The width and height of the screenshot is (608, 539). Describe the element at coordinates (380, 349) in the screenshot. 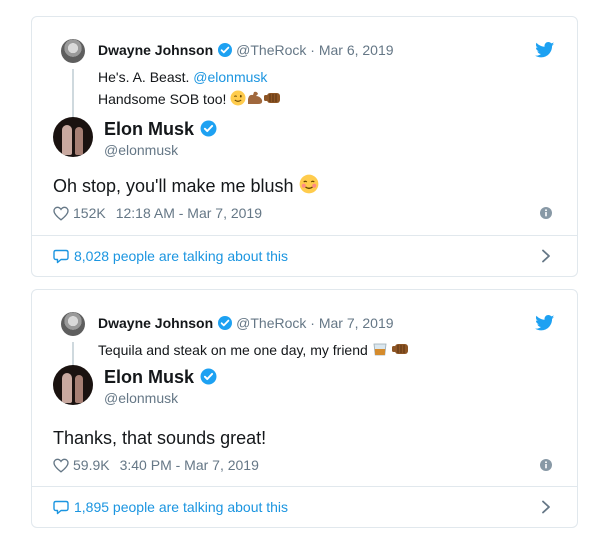

I see `tumbler-glass-icon` at that location.